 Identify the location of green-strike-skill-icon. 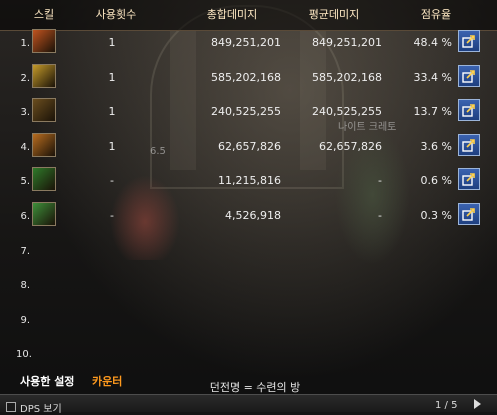
(44, 214).